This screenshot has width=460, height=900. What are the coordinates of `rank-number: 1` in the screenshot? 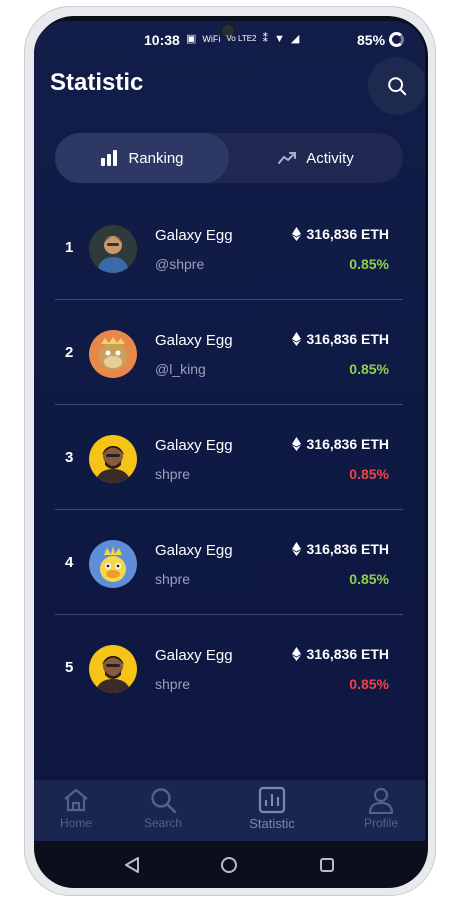 It's located at (69, 247).